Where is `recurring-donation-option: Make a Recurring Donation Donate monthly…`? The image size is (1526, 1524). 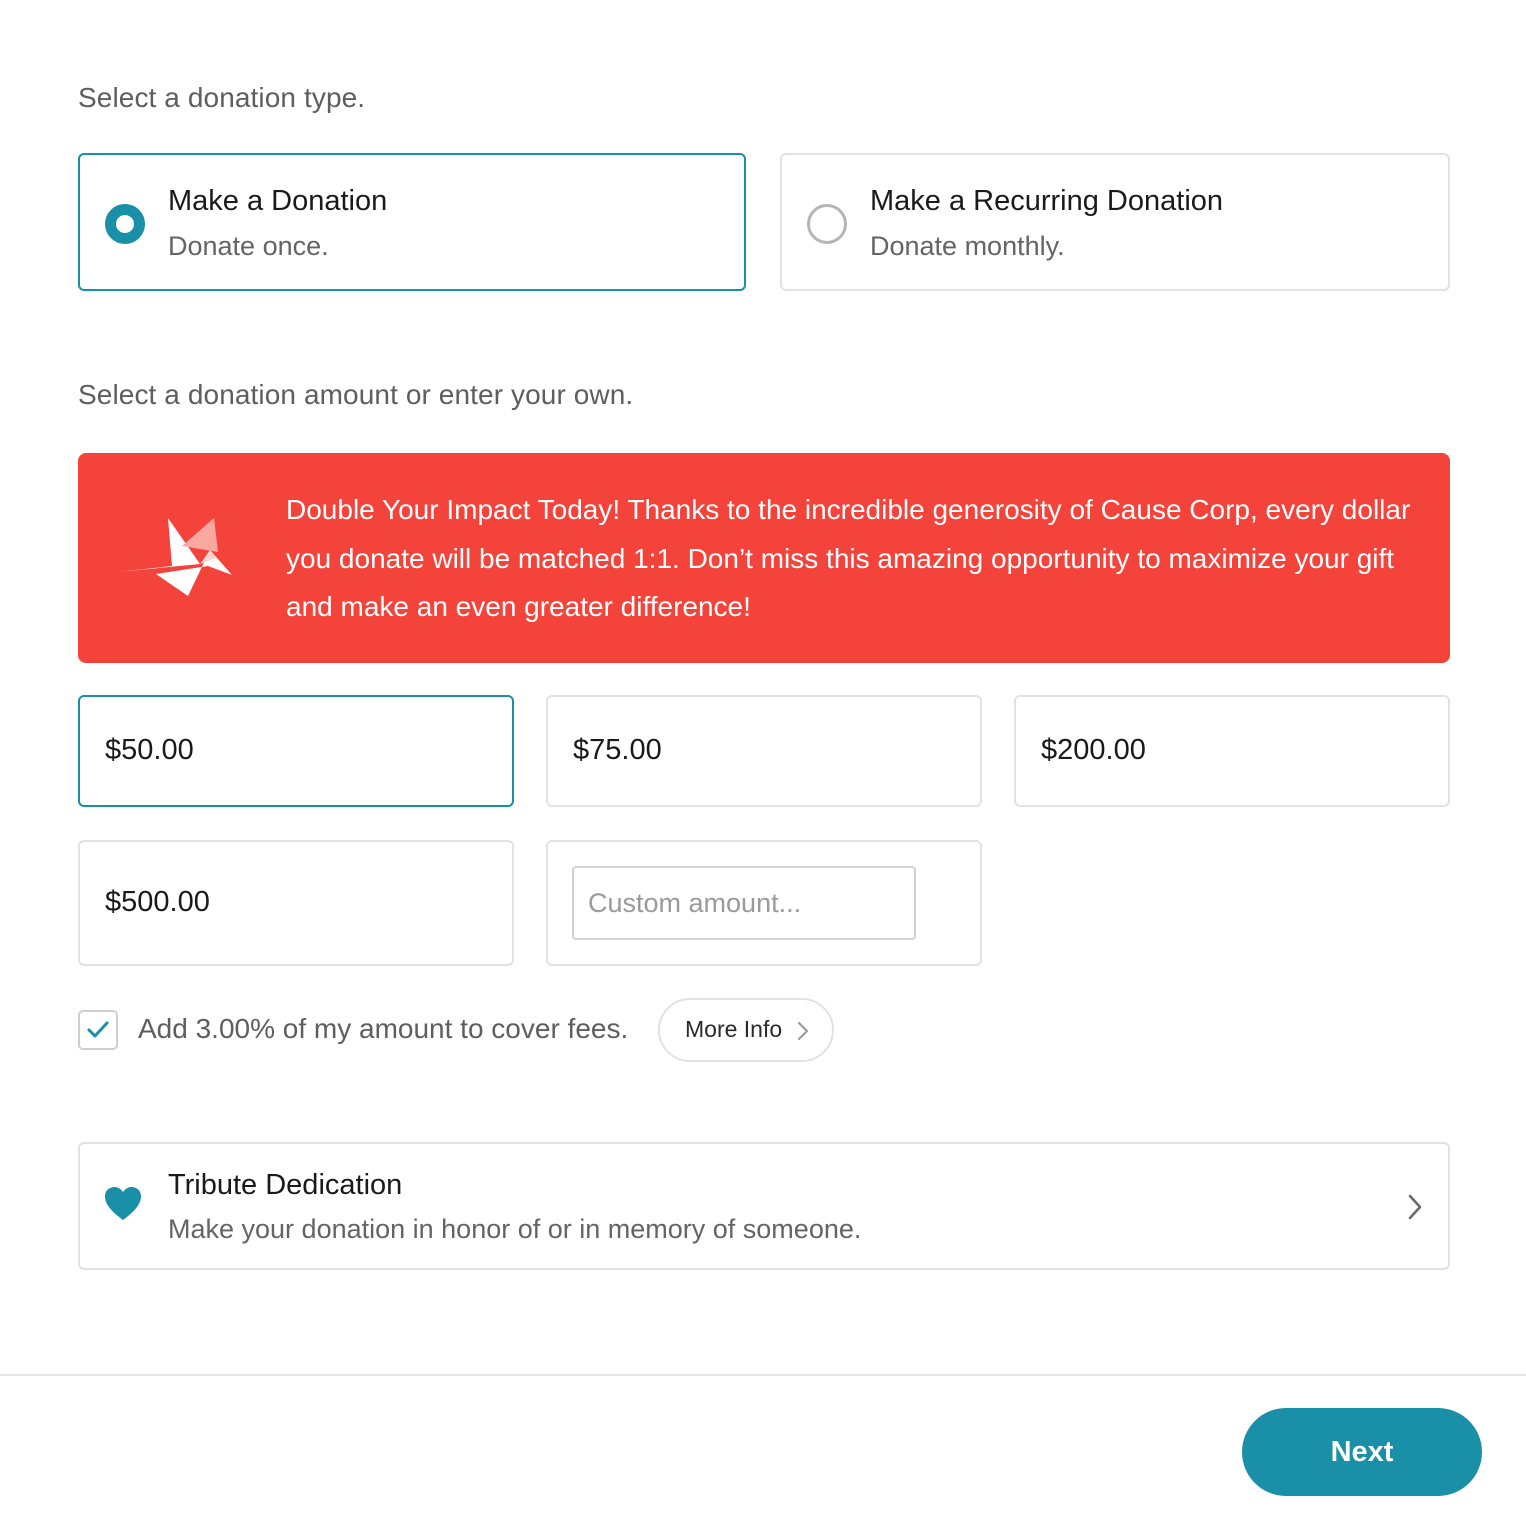
recurring-donation-option: Make a Recurring Donation Donate monthly… is located at coordinates (1115, 222).